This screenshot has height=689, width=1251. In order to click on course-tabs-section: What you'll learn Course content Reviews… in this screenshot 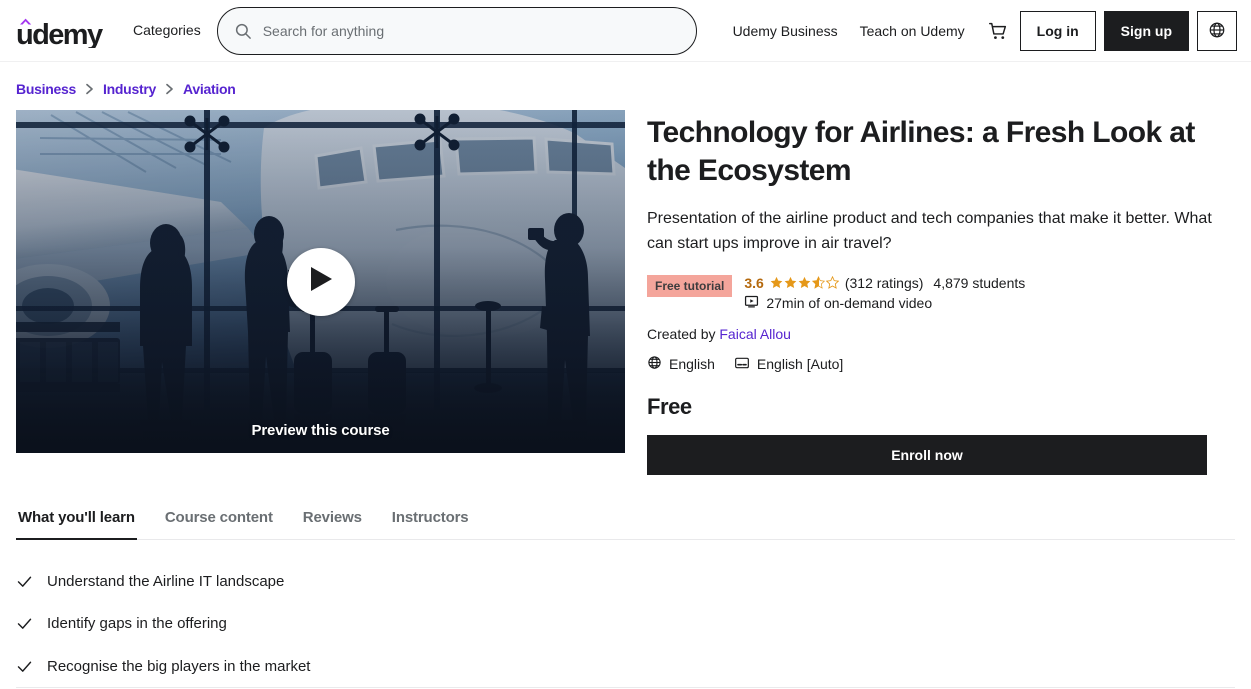, I will do `click(625, 522)`.